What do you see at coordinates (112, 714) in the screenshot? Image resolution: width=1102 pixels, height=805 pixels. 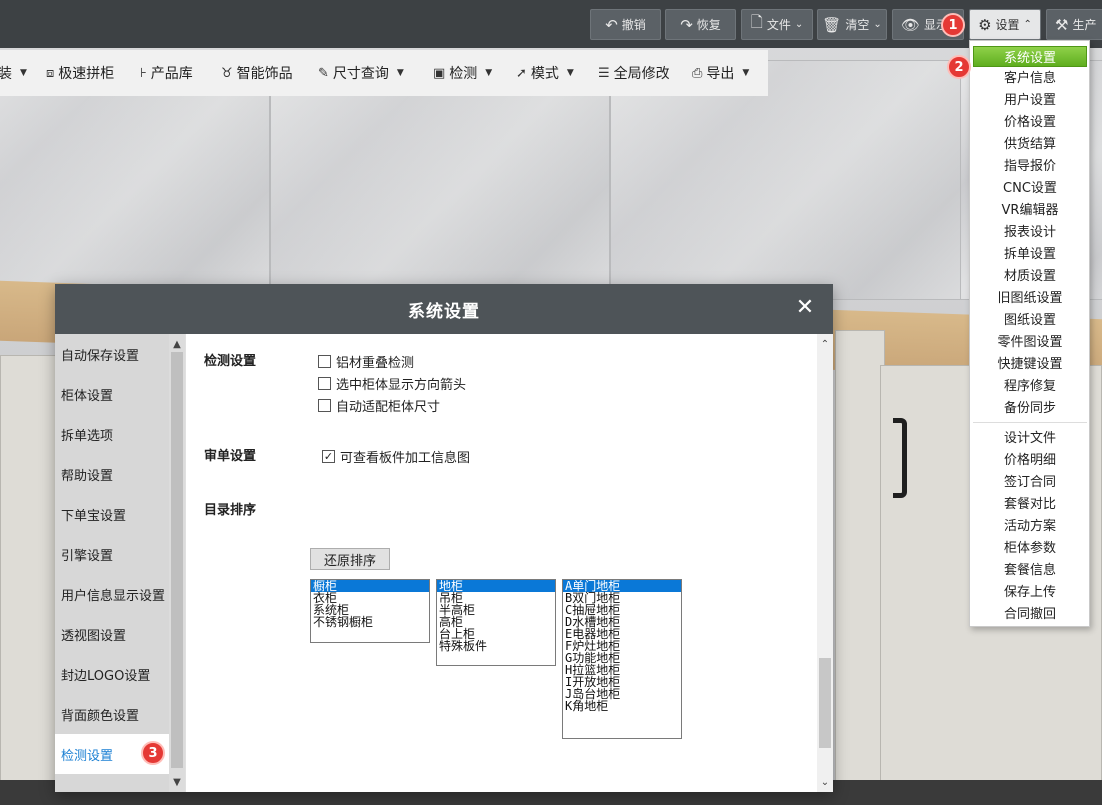 I see `category-back-color: 背面颜色设置` at bounding box center [112, 714].